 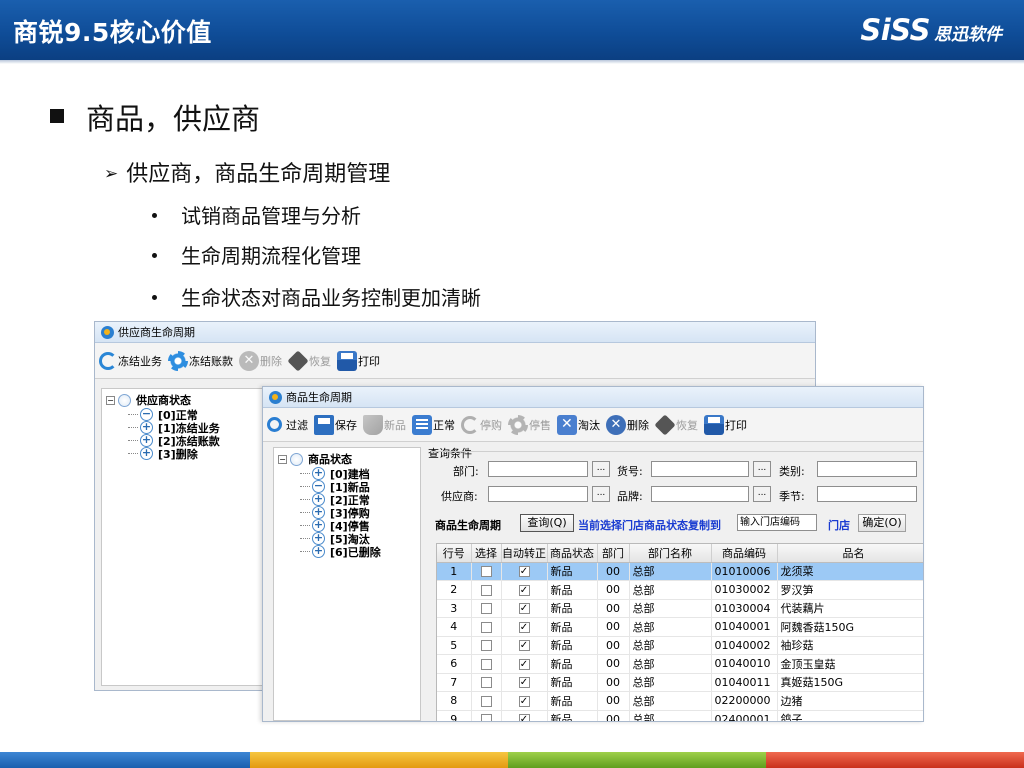 I want to click on query-button: 查询(Q), so click(x=547, y=523).